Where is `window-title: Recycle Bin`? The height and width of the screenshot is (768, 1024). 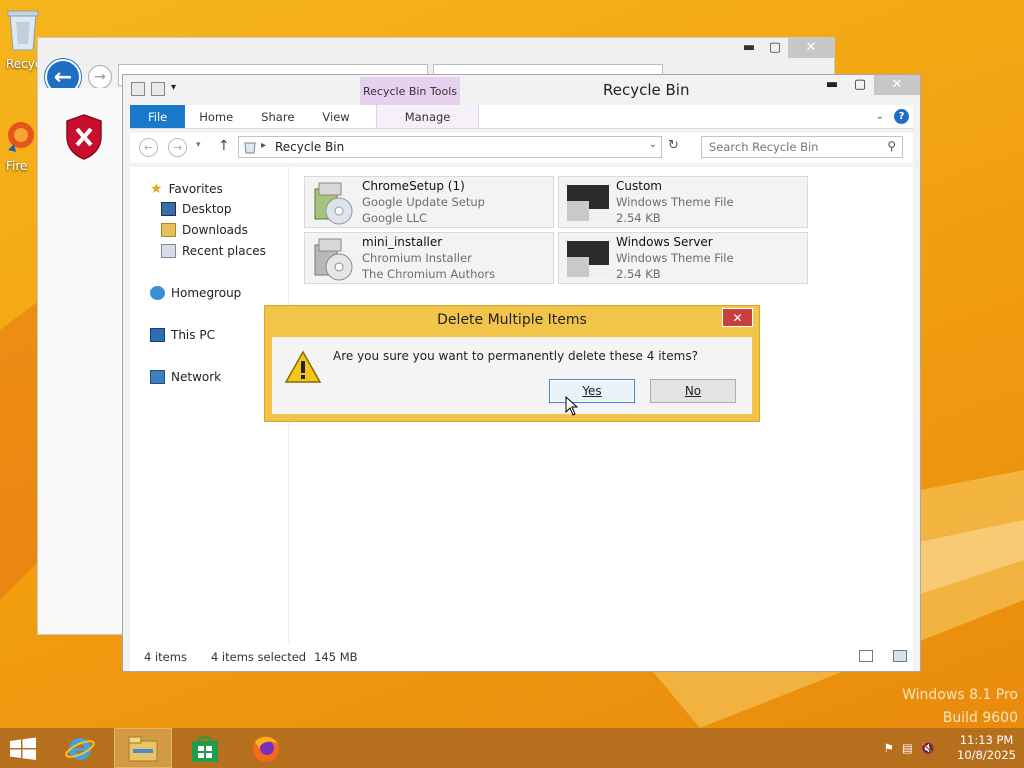
window-title: Recycle Bin is located at coordinates (646, 90).